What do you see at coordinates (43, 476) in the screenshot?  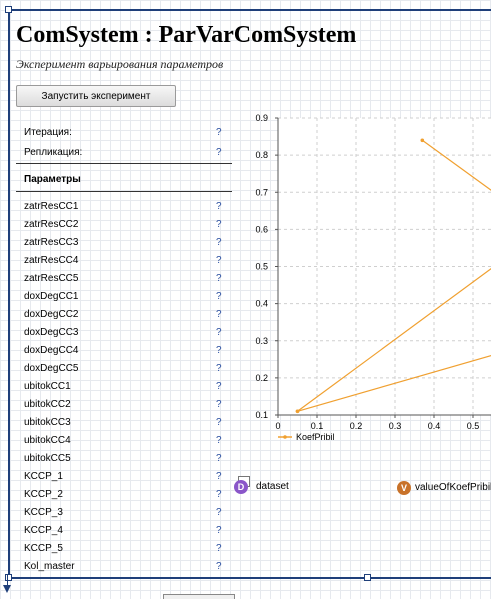 I see `param-label: KCCP_1` at bounding box center [43, 476].